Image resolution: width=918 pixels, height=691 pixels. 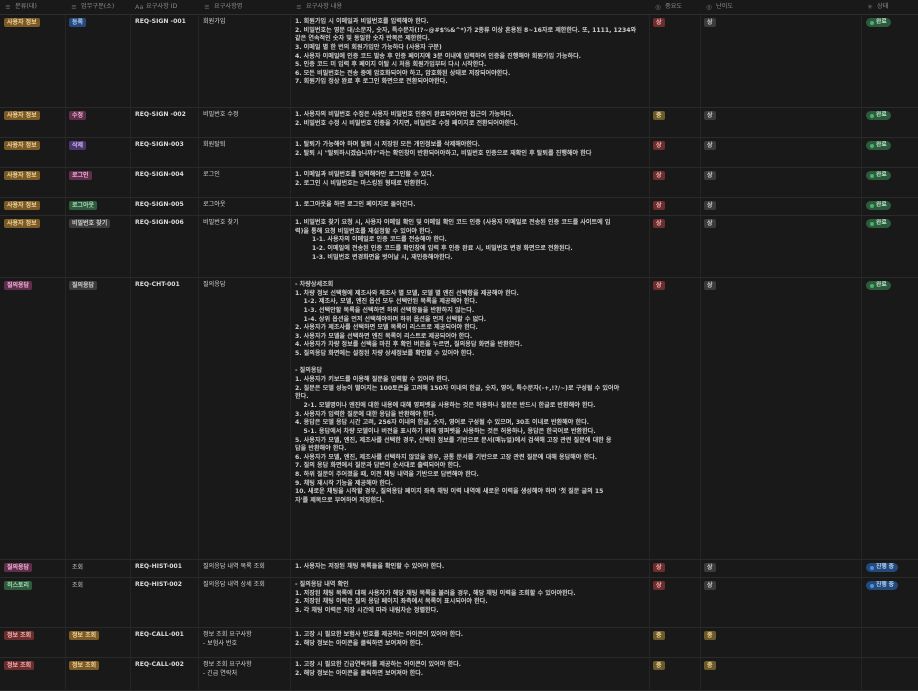 What do you see at coordinates (223, 115) in the screenshot?
I see `requirement-name: 비밀번호 수정` at bounding box center [223, 115].